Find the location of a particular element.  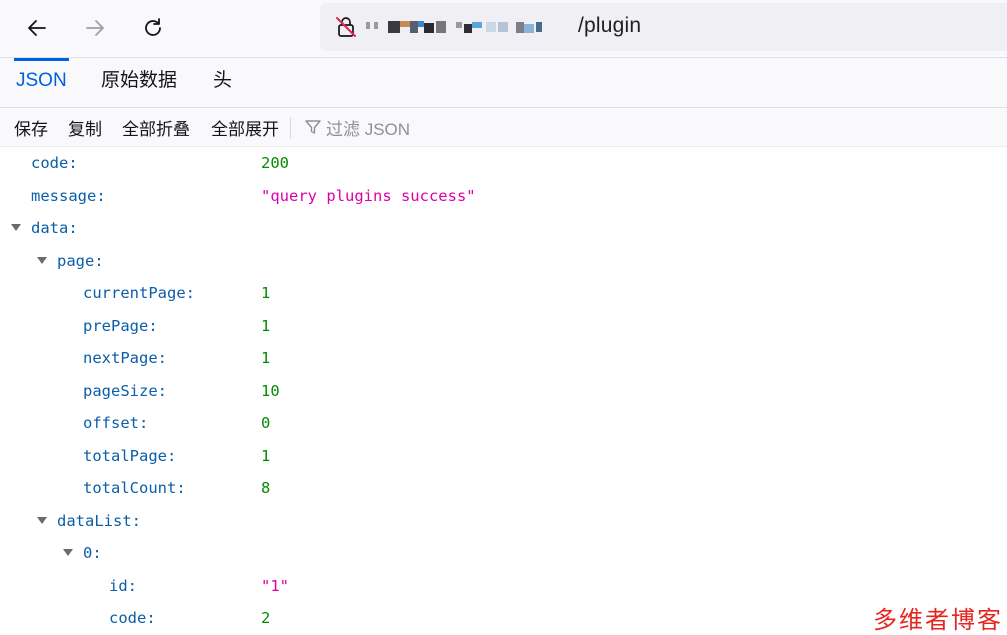

arrow-right-icon is located at coordinates (95, 28).